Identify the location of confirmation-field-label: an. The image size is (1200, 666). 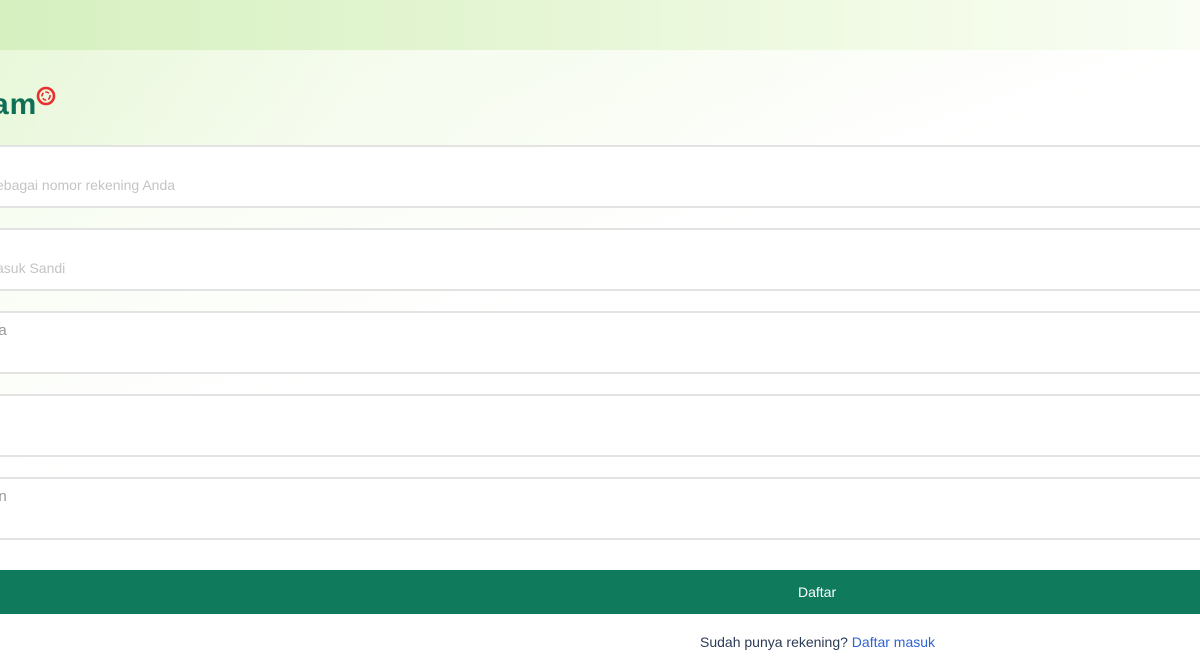
(3, 496).